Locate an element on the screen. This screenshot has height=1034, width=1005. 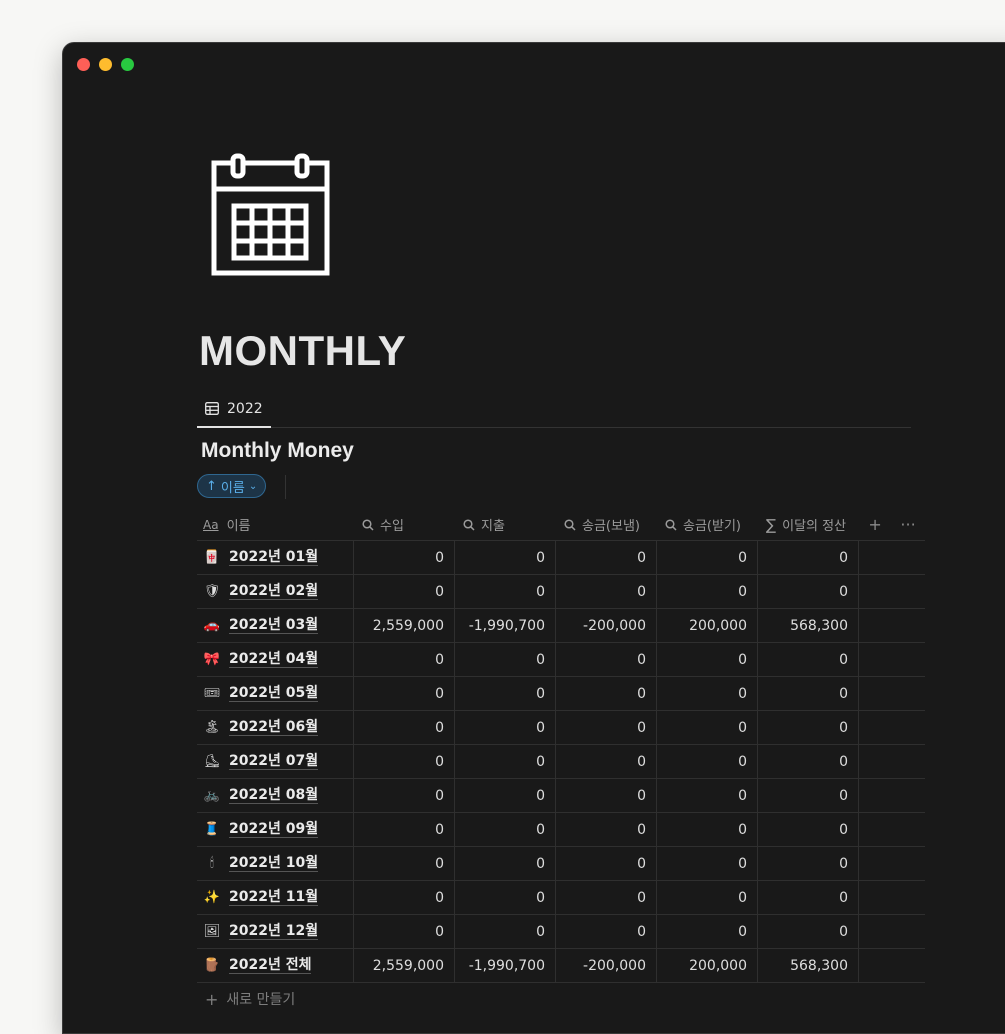
row-title-link: 2022년 11월 is located at coordinates (274, 897).